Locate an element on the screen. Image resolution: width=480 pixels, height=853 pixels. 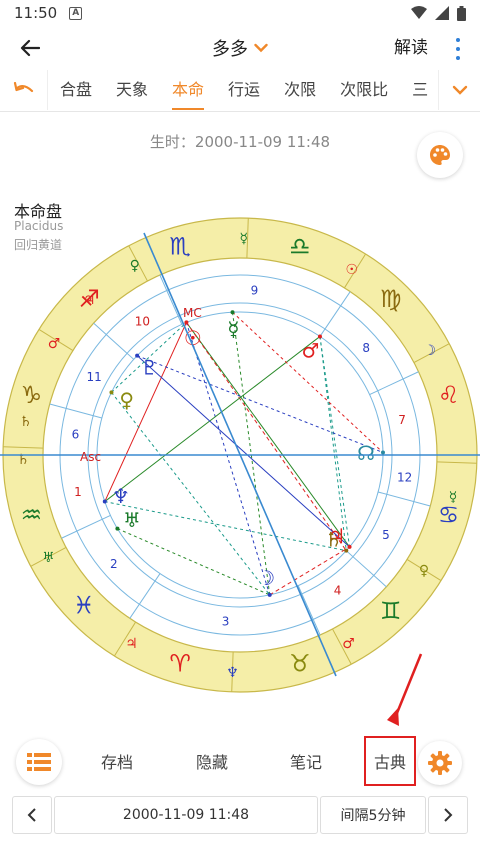
gear-icon is located at coordinates (440, 763).